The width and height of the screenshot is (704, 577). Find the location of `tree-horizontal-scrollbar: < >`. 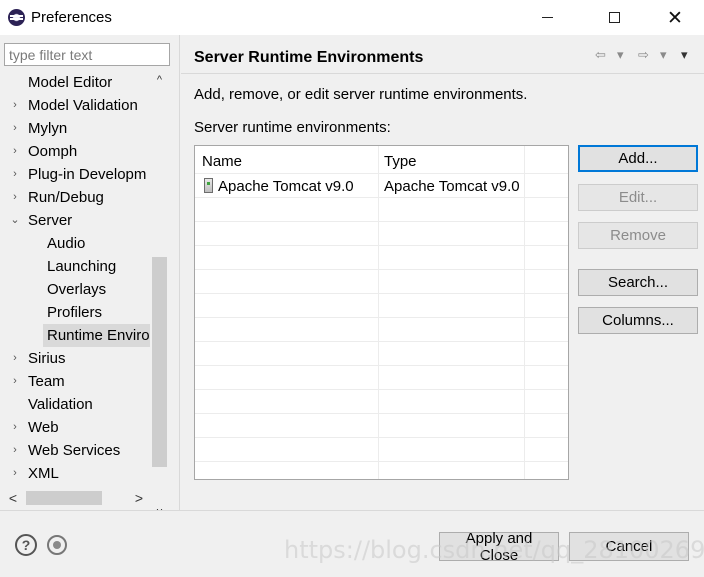

tree-horizontal-scrollbar: < > is located at coordinates (77, 498).